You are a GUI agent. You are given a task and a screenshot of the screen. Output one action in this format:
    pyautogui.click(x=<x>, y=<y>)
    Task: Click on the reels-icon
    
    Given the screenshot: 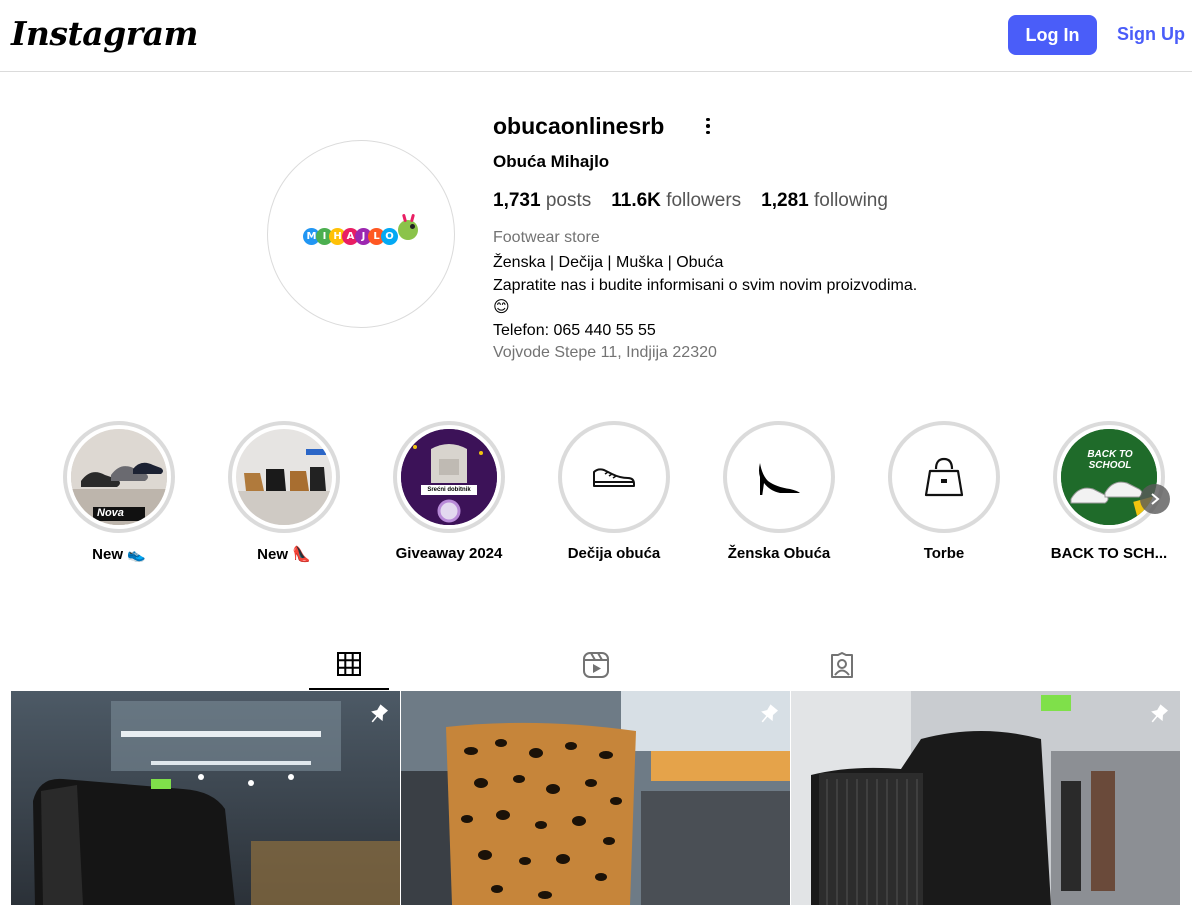 What is the action you would take?
    pyautogui.click(x=596, y=665)
    